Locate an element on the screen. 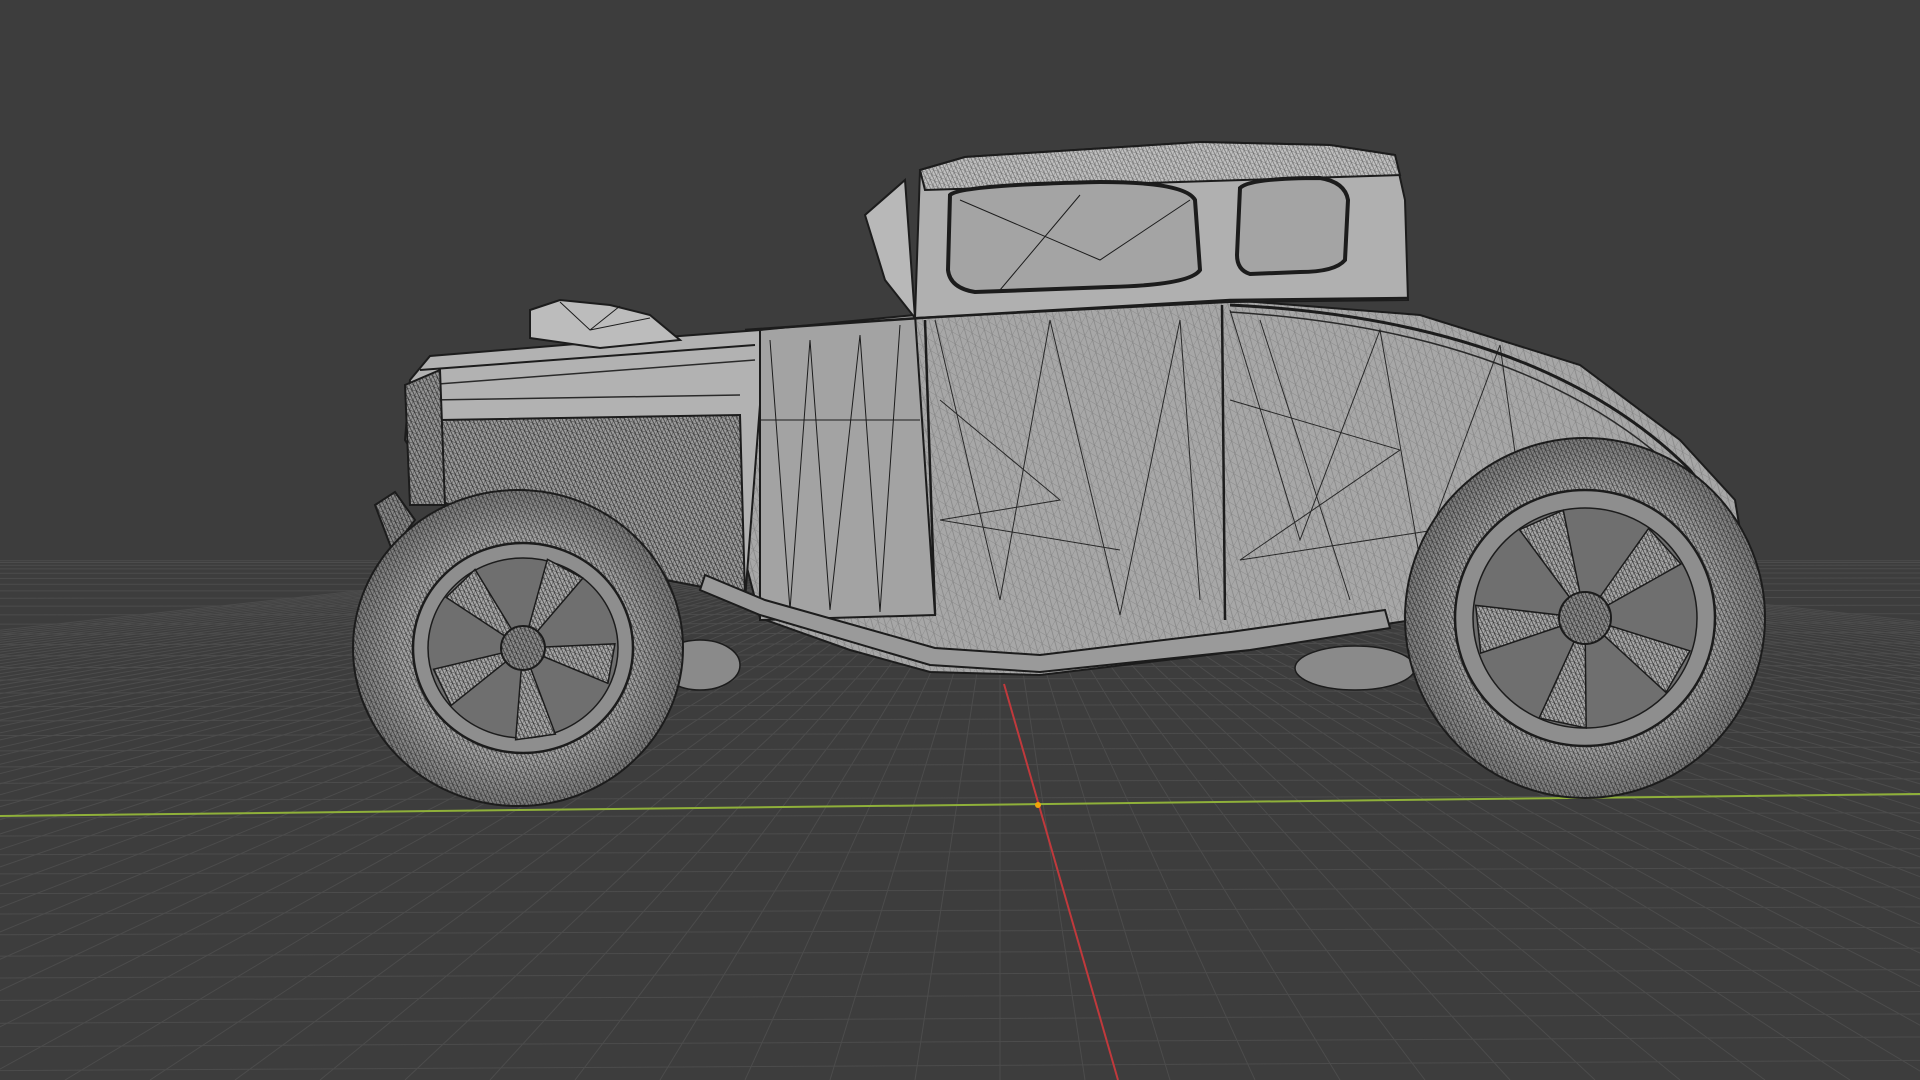 This screenshot has width=1920, height=1080. rear-undercarriage is located at coordinates (1355, 668).